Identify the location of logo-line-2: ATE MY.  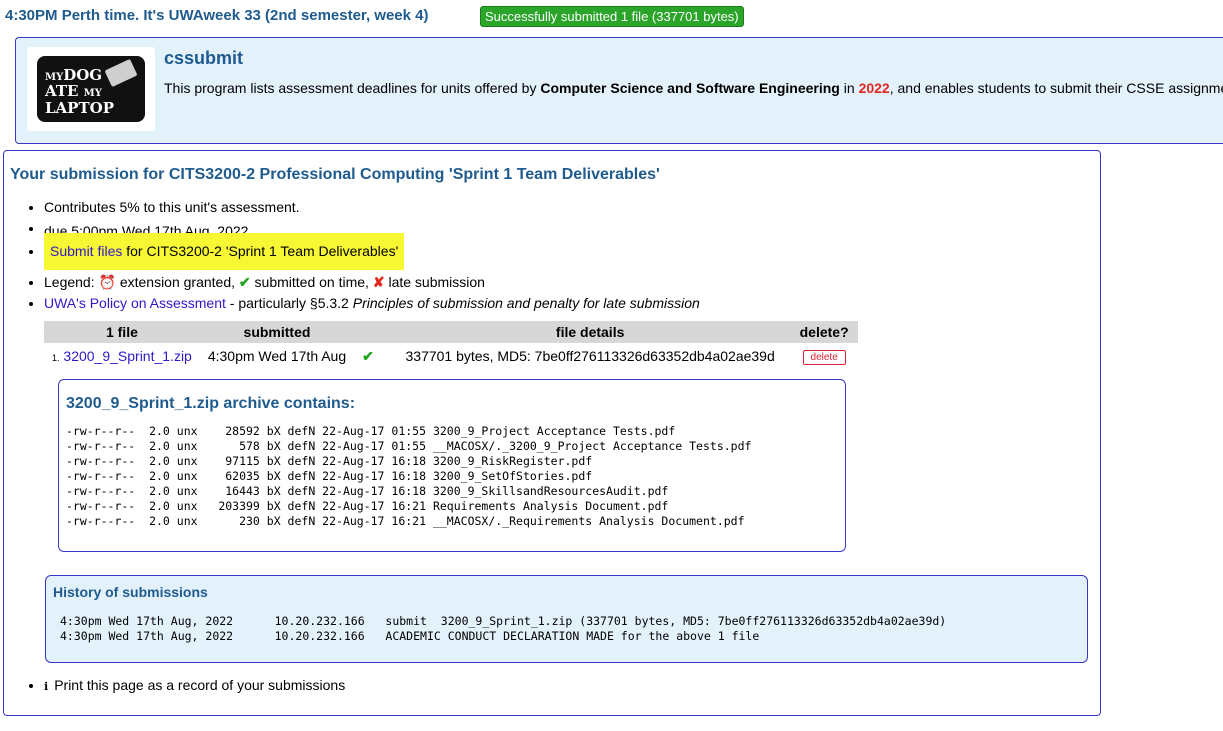
(73, 91).